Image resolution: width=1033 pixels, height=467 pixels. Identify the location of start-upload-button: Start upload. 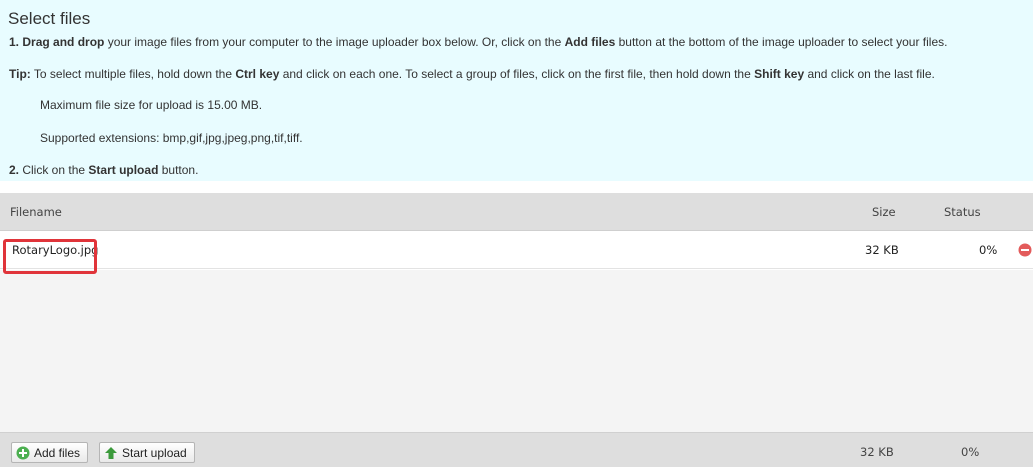
(147, 452).